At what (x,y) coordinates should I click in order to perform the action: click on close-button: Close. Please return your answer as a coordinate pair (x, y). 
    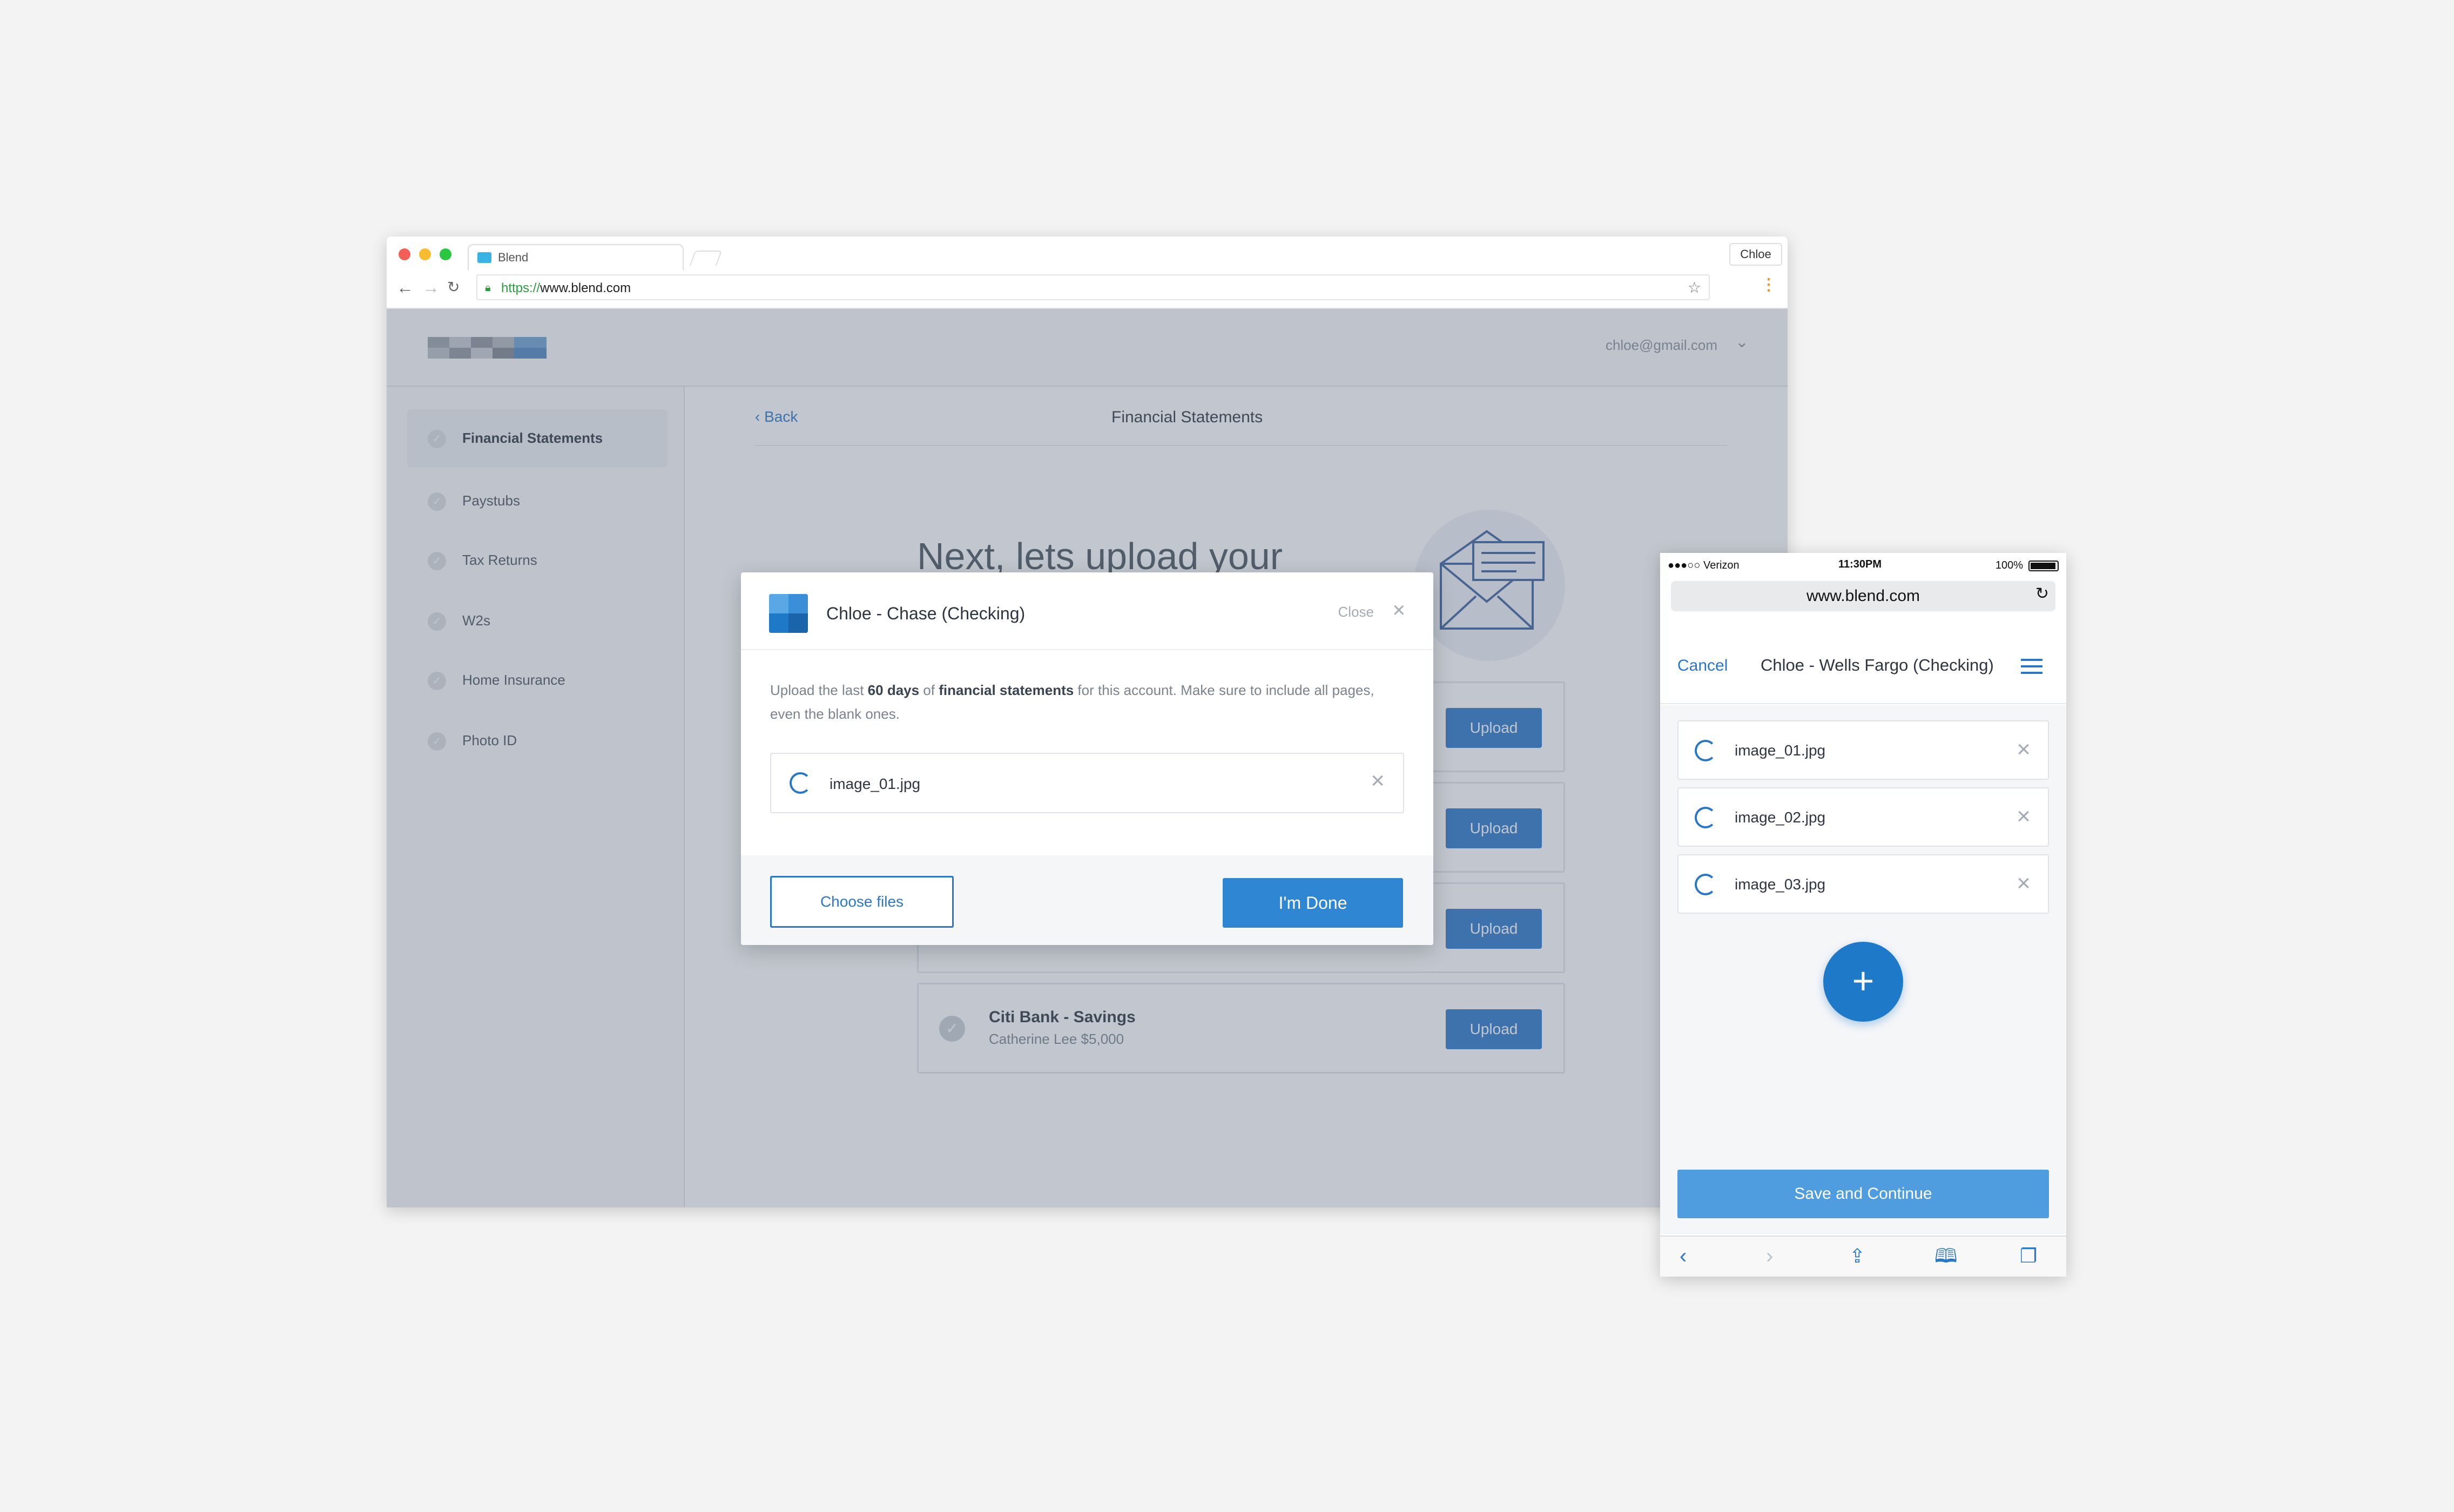
    Looking at the image, I should click on (1356, 612).